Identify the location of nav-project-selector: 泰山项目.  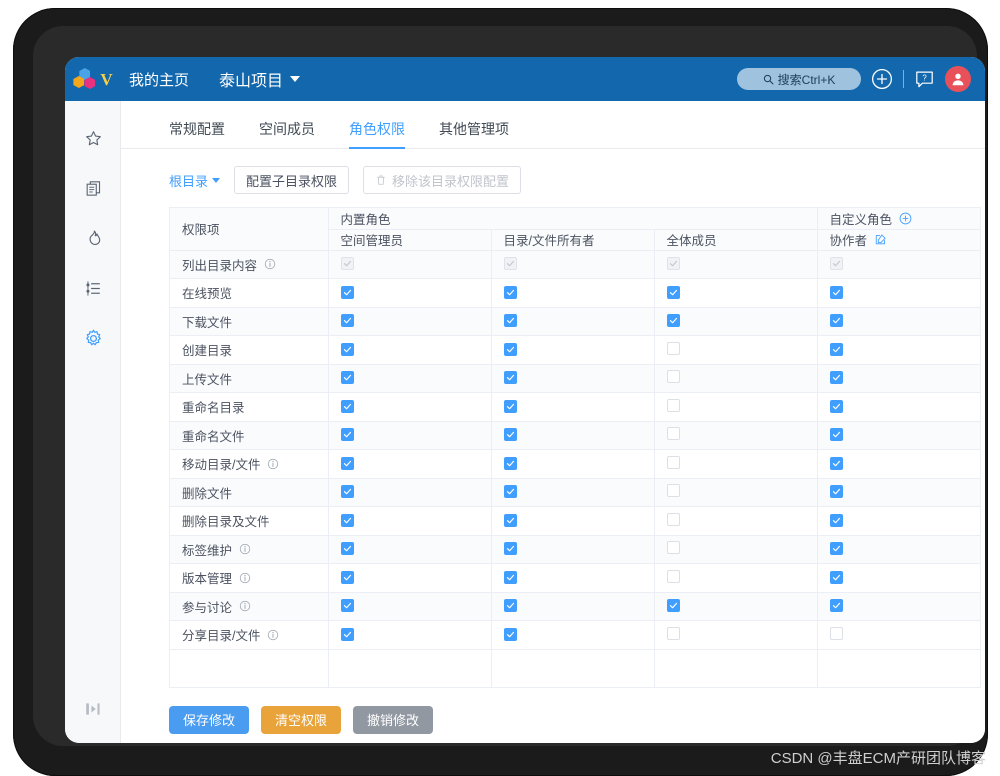
(260, 79).